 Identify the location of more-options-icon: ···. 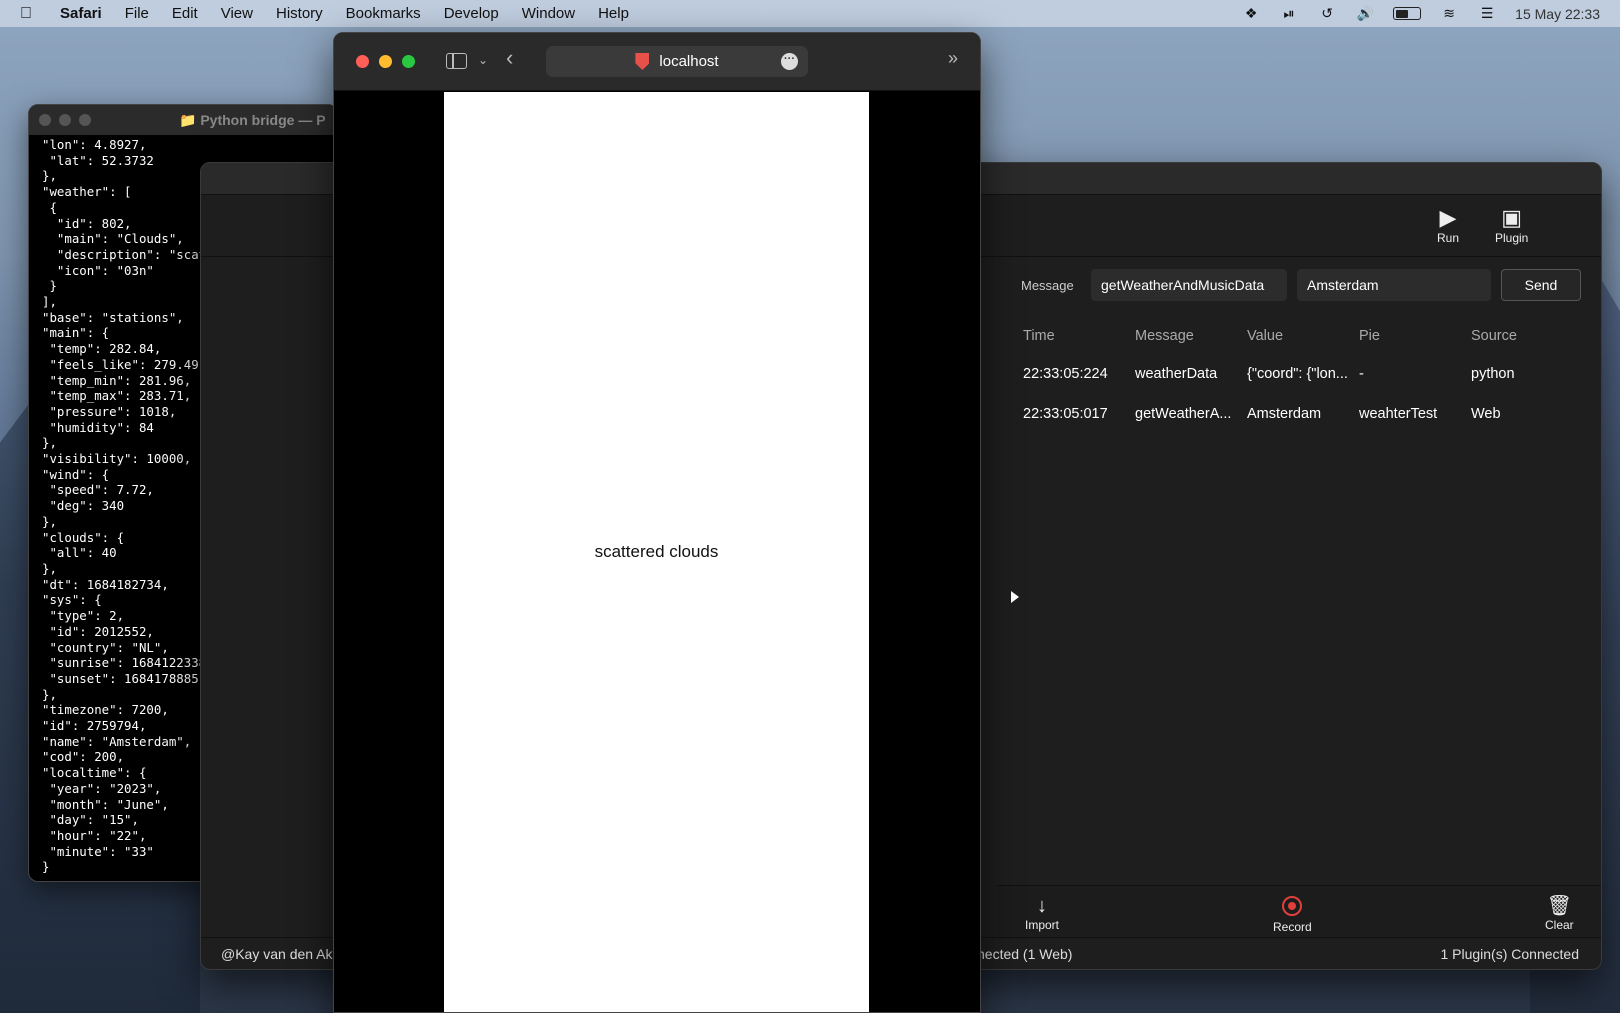
(789, 61).